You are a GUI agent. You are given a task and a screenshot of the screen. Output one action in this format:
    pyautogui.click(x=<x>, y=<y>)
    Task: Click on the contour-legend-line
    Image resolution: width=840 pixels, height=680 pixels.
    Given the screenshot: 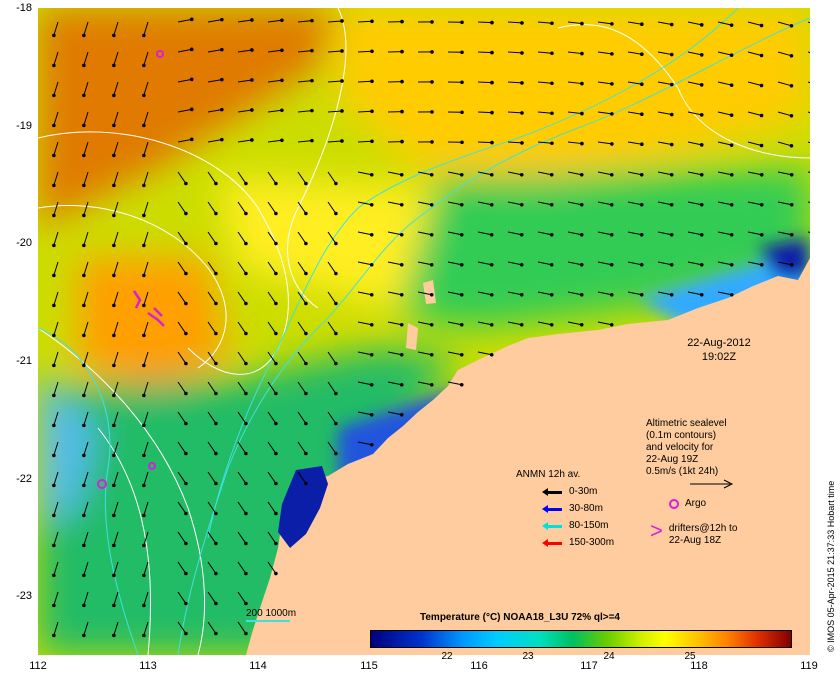 What is the action you would take?
    pyautogui.click(x=268, y=621)
    